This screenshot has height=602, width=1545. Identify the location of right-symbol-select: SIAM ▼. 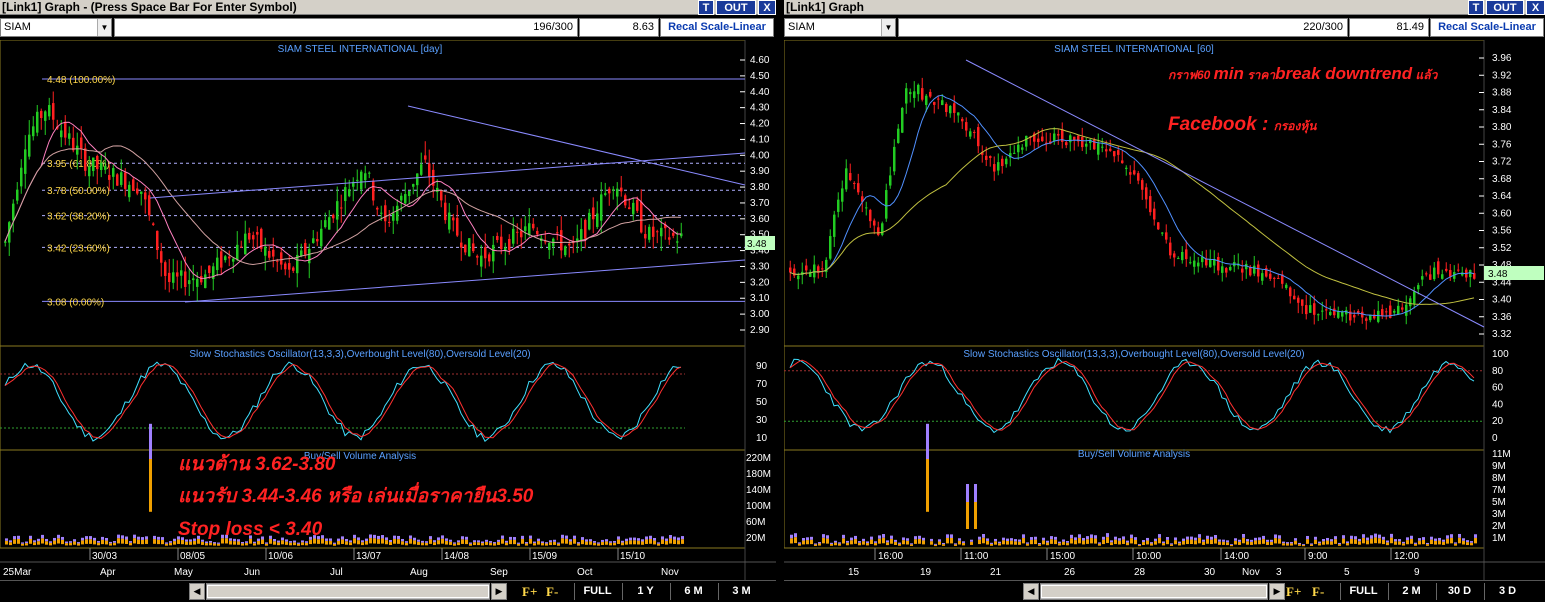
(840, 27).